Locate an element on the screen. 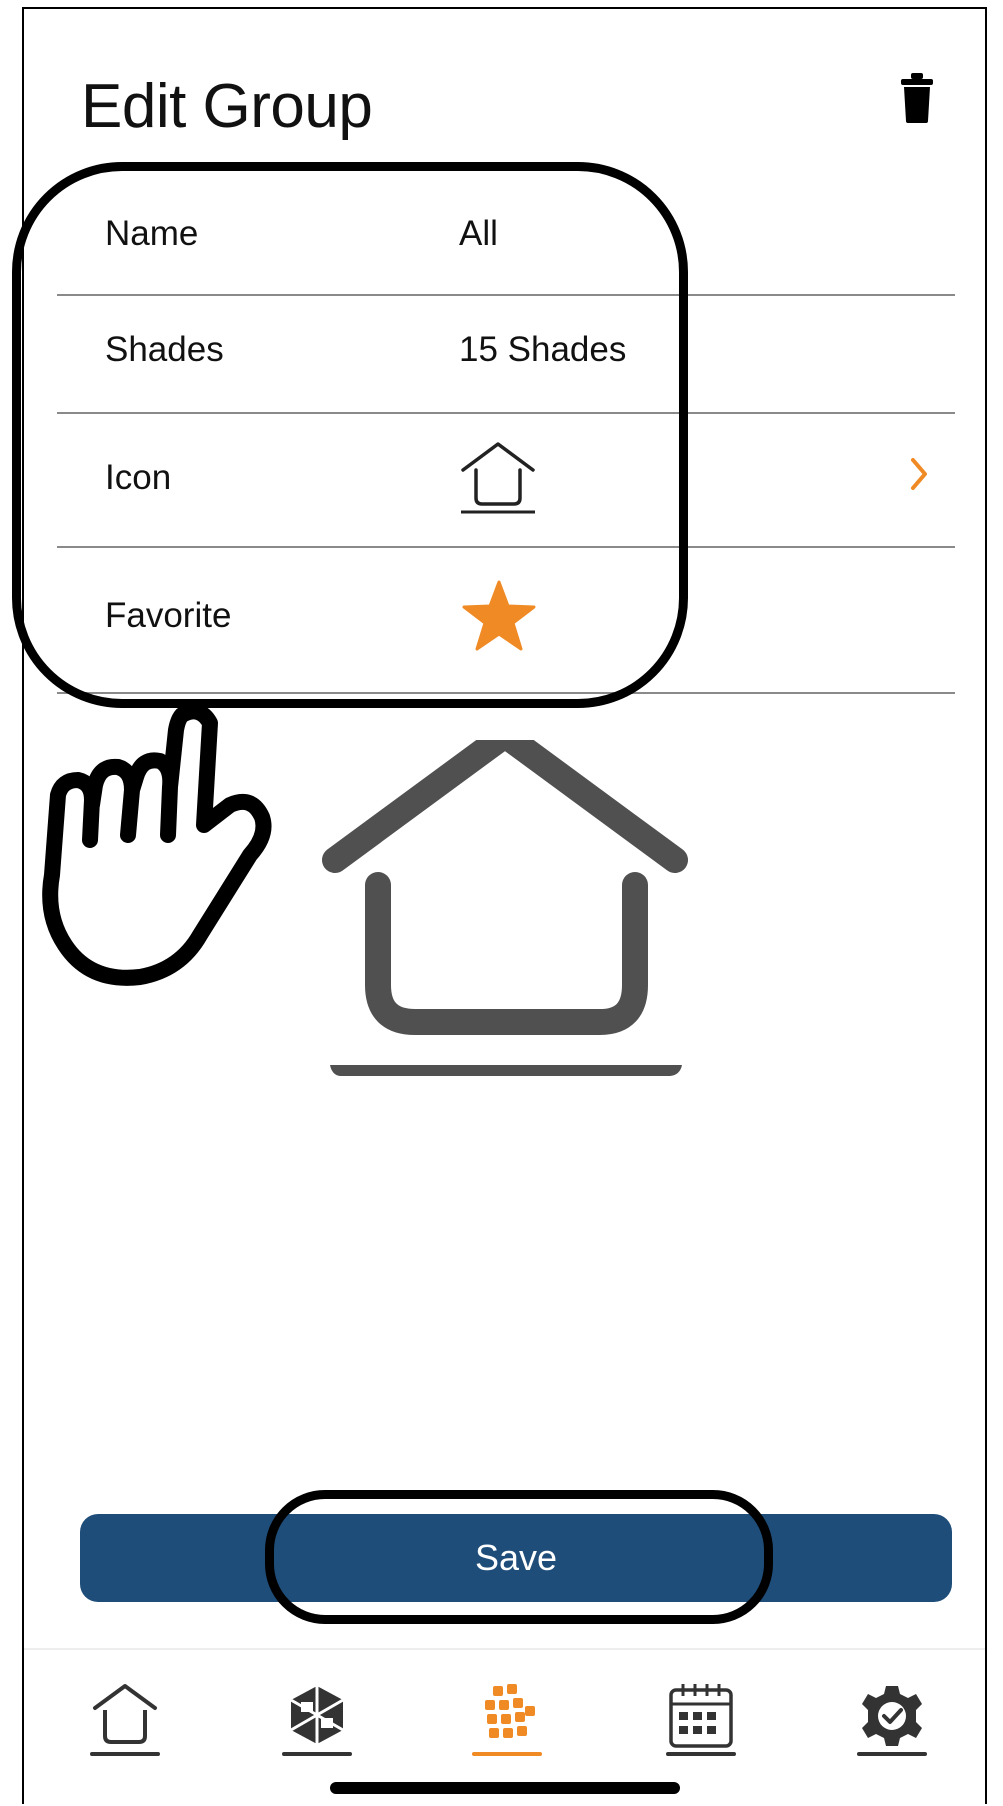 Image resolution: width=1003 pixels, height=1806 pixels. page-title: Edit Group is located at coordinates (227, 106).